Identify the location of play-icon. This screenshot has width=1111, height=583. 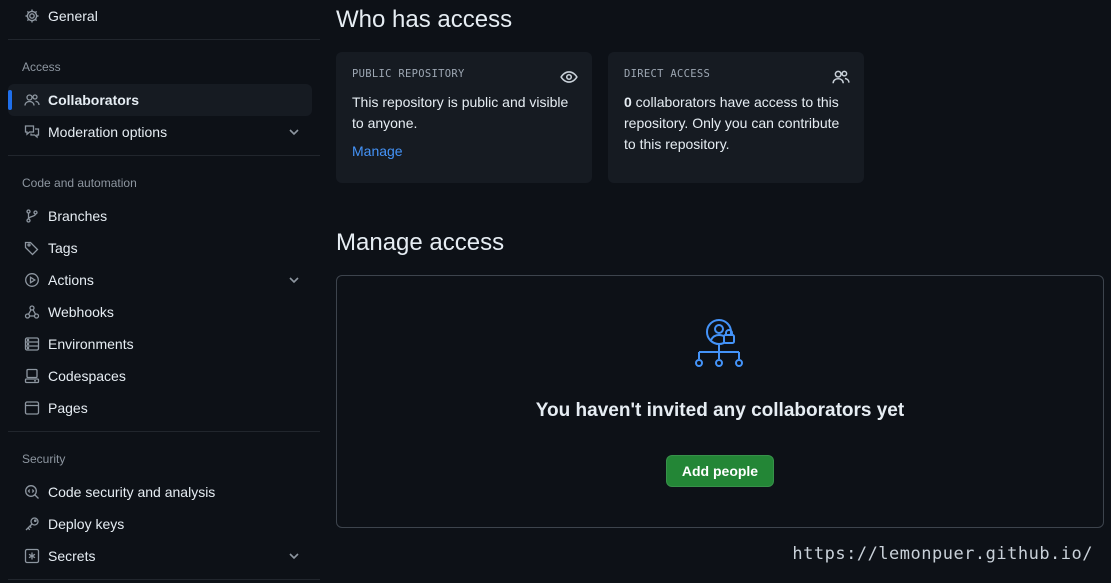
(32, 280).